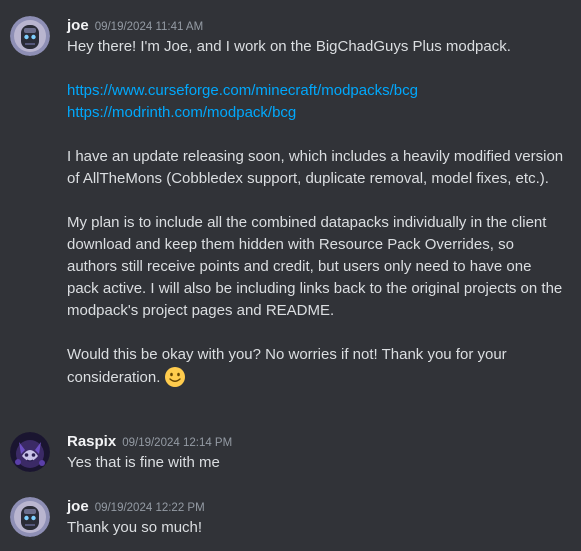 This screenshot has width=581, height=551. Describe the element at coordinates (317, 113) in the screenshot. I see `link-modrinth: https://modrinth.com/modpack/bcg` at that location.